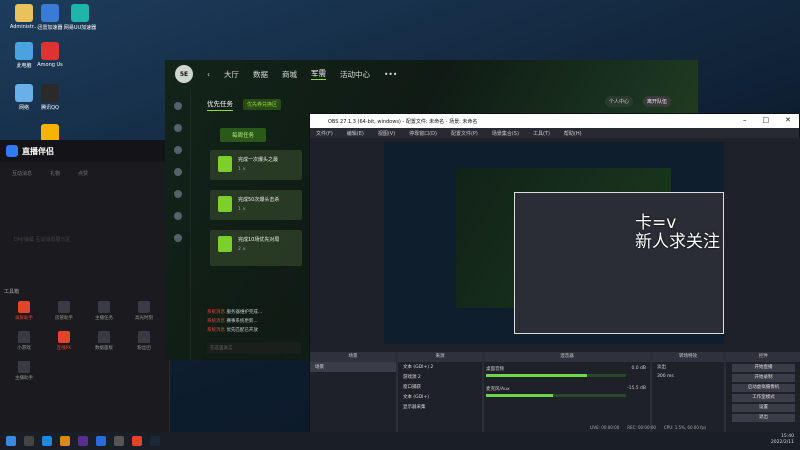  What do you see at coordinates (763, 388) in the screenshot?
I see `virtual-camera-button: 启动虚拟摄像机` at bounding box center [763, 388].